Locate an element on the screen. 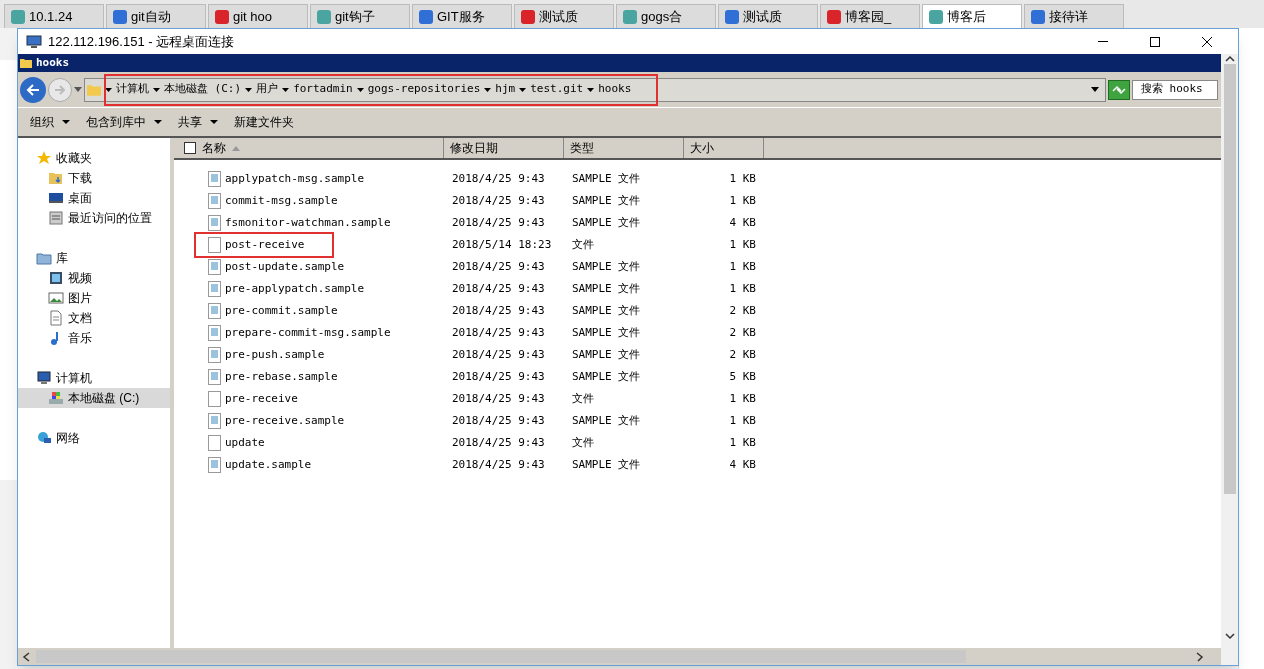  toolbar-button: 包含到库中 is located at coordinates (124, 122).